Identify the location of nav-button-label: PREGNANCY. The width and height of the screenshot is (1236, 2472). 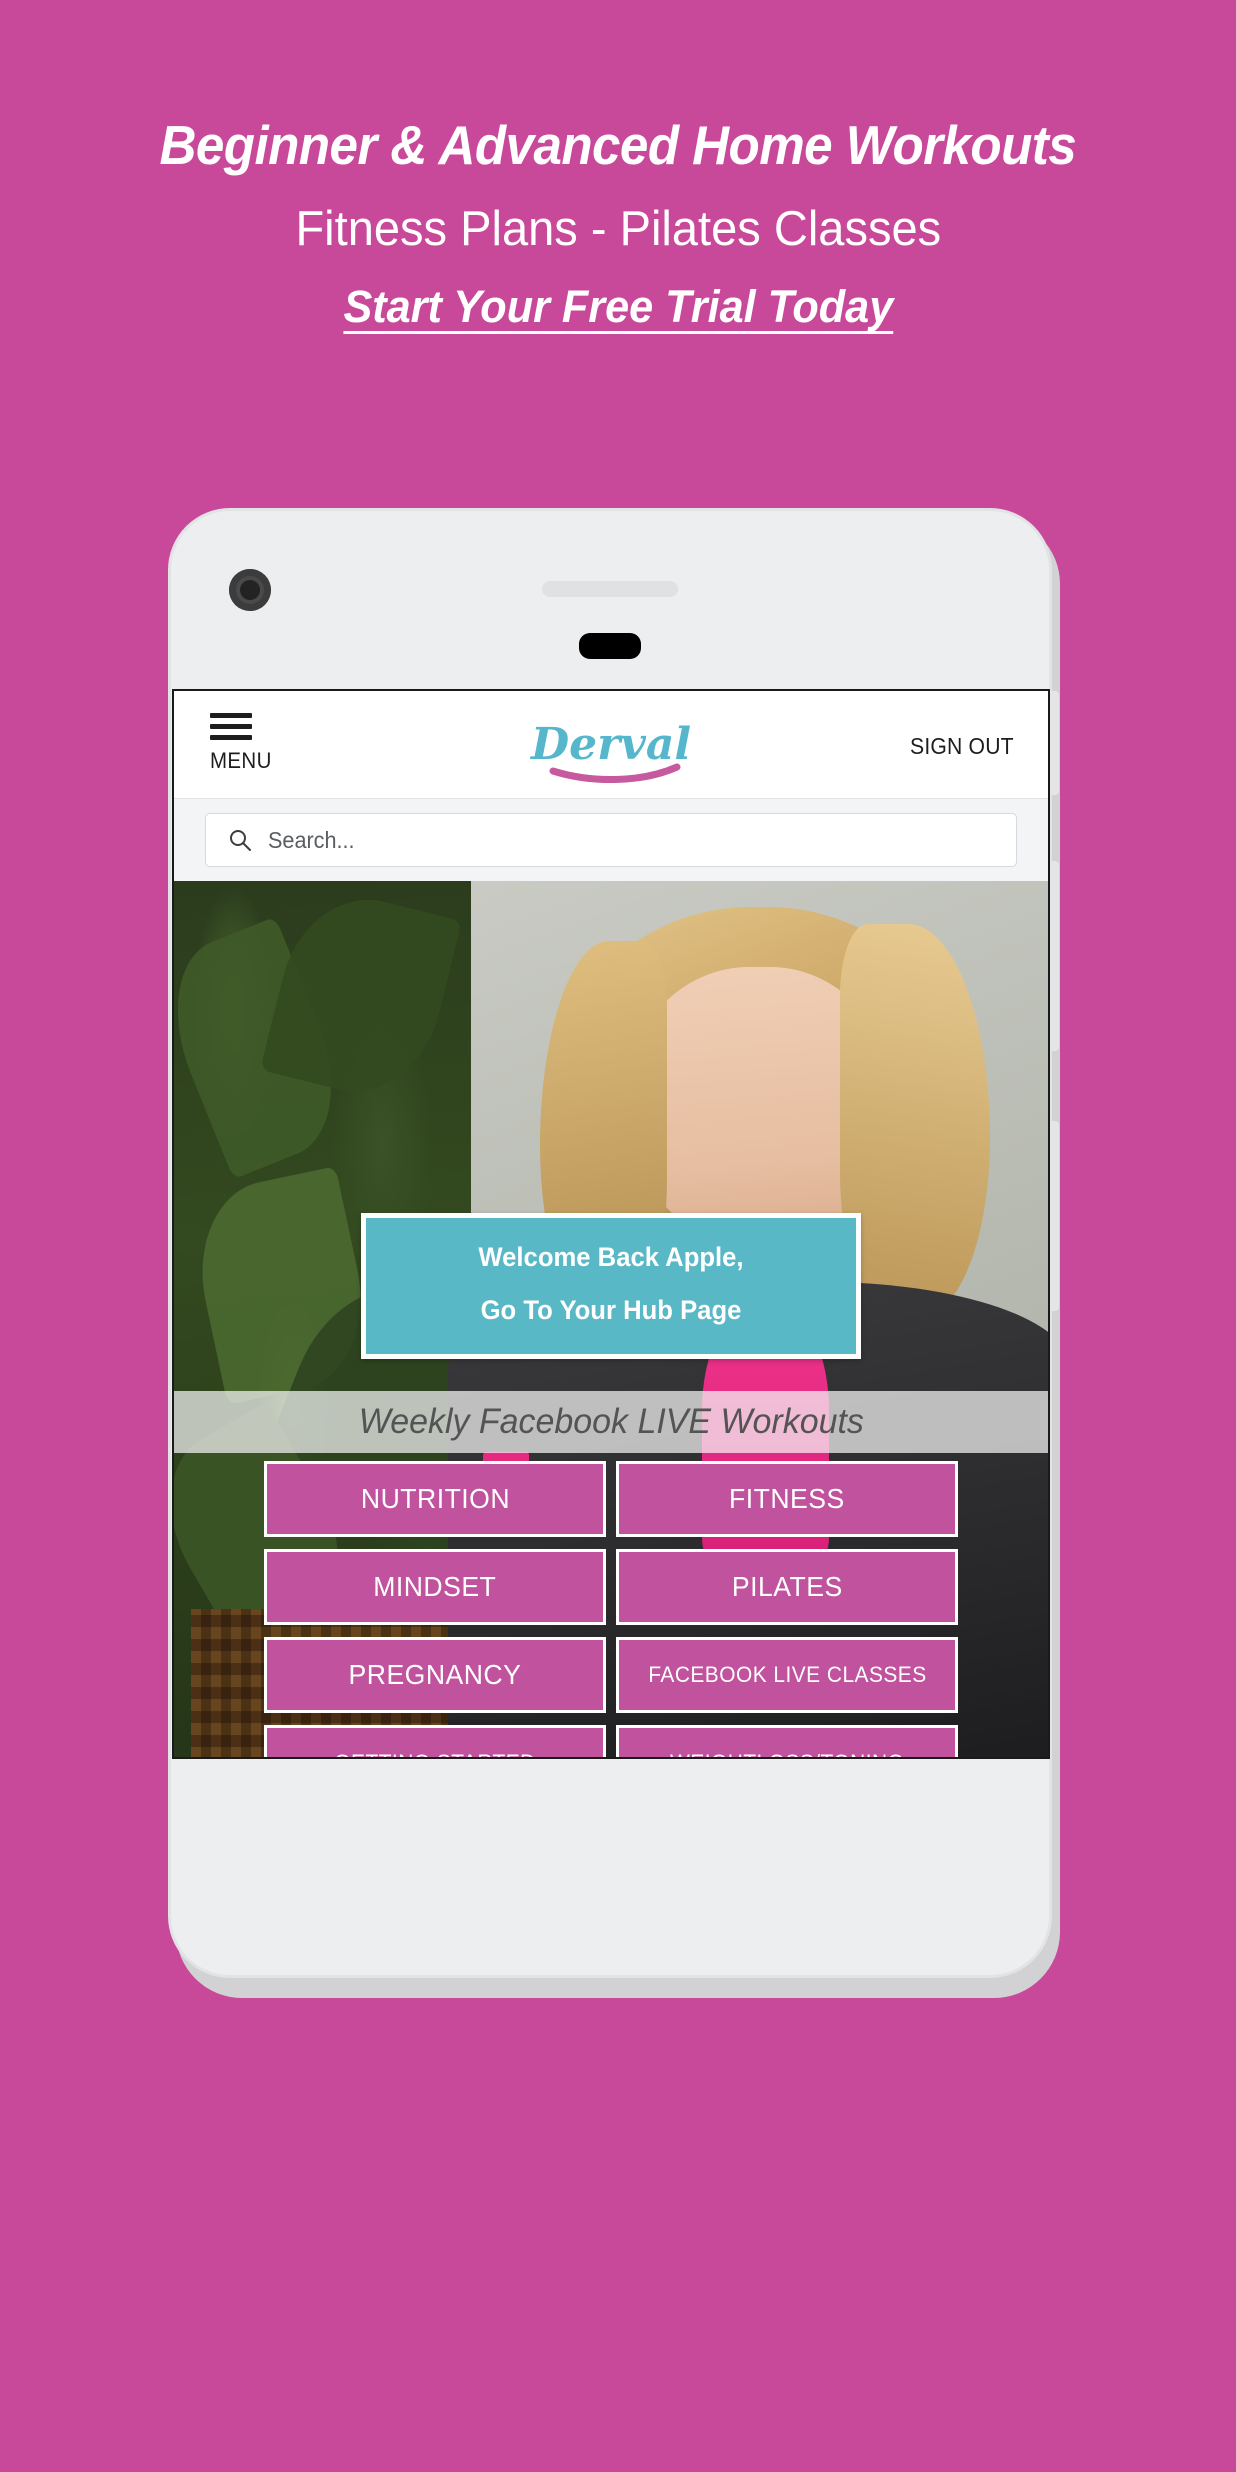
(435, 1674).